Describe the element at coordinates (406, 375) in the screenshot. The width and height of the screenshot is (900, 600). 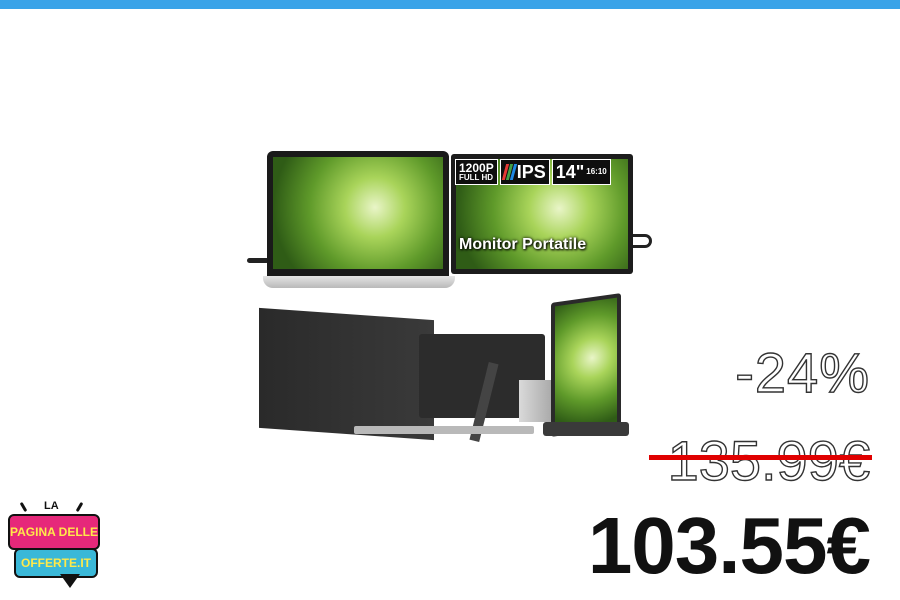
I see `folded-monitor` at that location.